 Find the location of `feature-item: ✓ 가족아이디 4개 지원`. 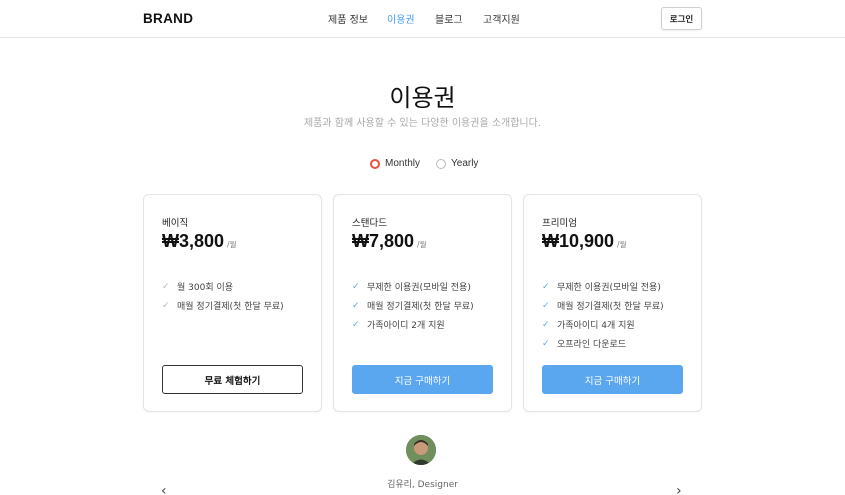

feature-item: ✓ 가족아이디 4개 지원 is located at coordinates (603, 324).